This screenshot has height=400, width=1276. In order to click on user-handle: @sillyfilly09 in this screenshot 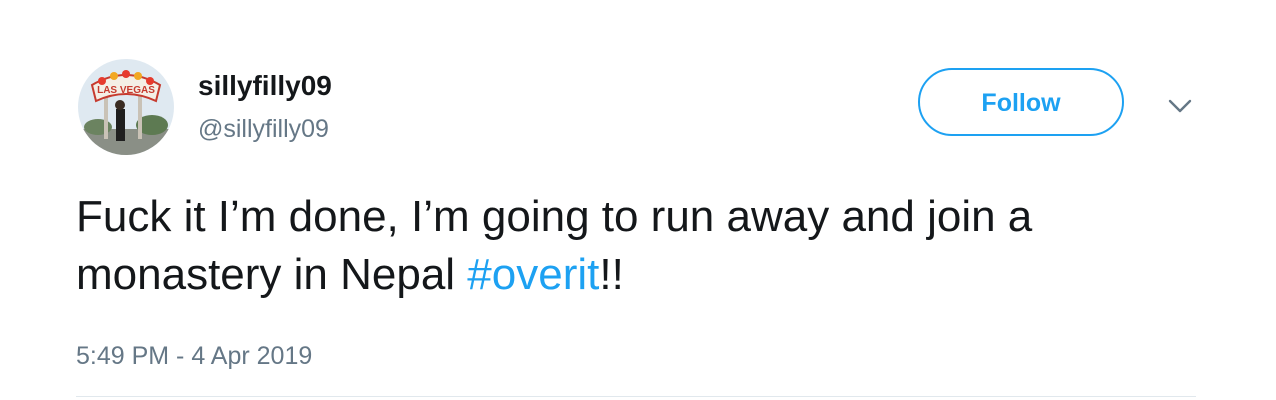, I will do `click(263, 129)`.